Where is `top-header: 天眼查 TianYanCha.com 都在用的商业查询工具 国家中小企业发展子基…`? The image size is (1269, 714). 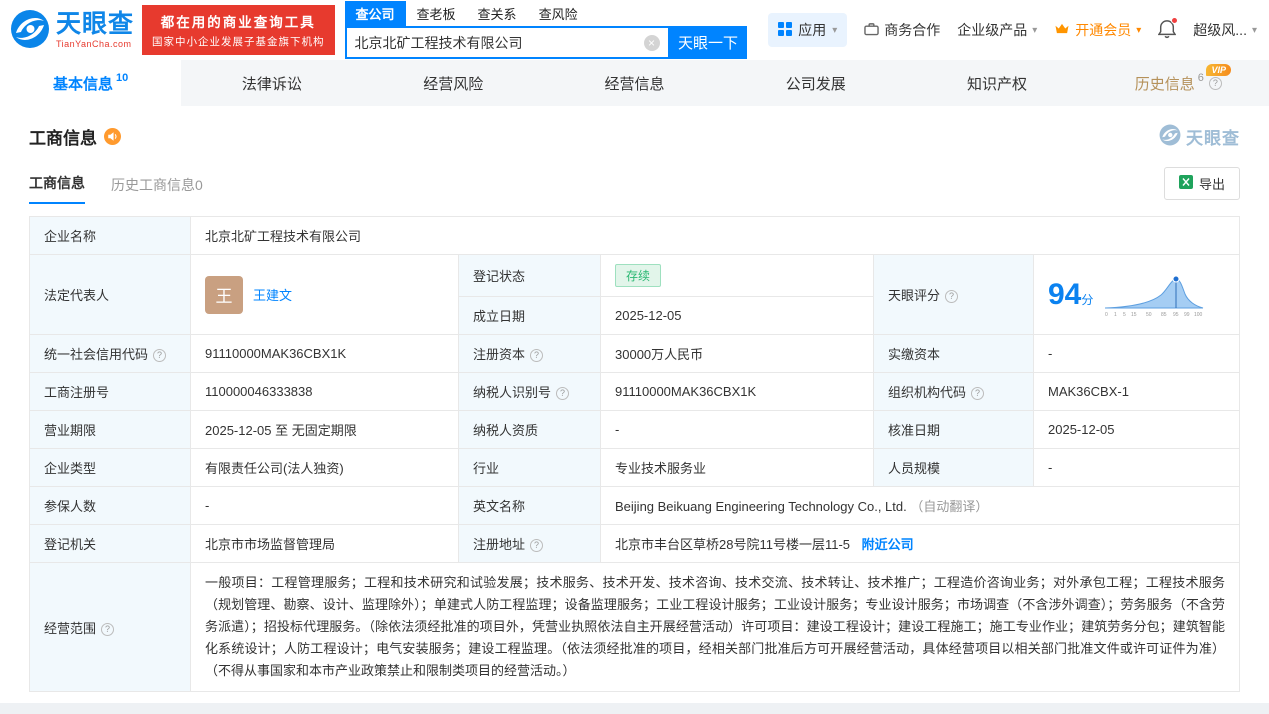 top-header: 天眼查 TianYanCha.com 都在用的商业查询工具 国家中小企业发展子基… is located at coordinates (634, 30).